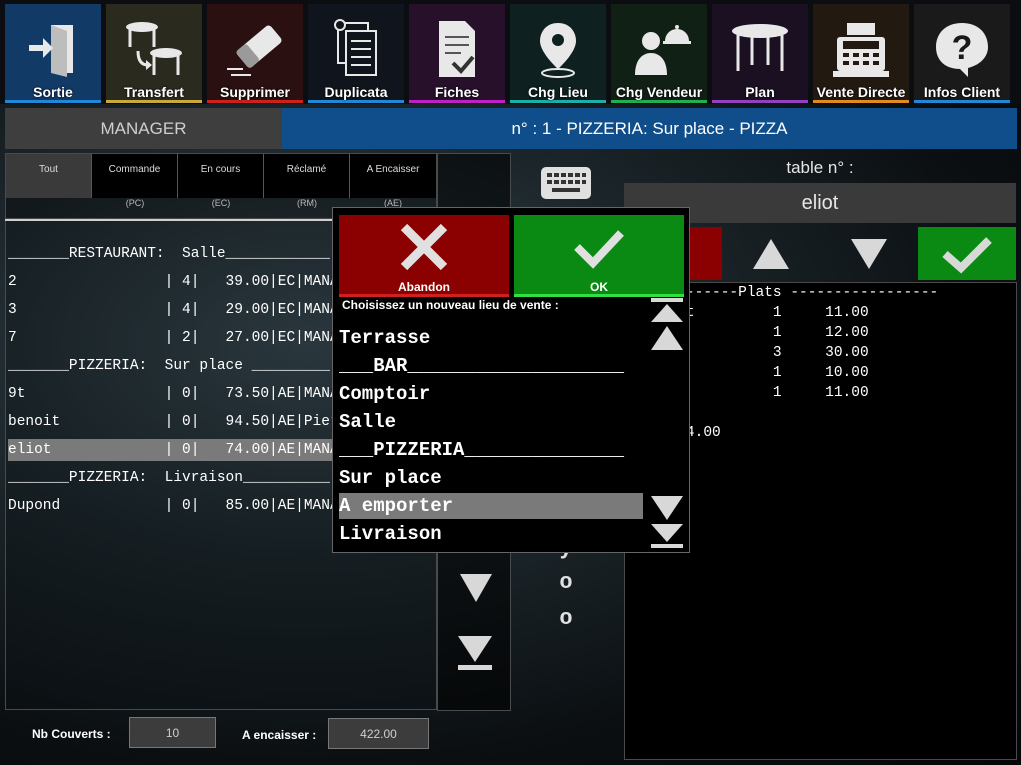 This screenshot has height=765, width=1021. What do you see at coordinates (558, 92) in the screenshot?
I see `chg-lieu-label: Chg Lieu` at bounding box center [558, 92].